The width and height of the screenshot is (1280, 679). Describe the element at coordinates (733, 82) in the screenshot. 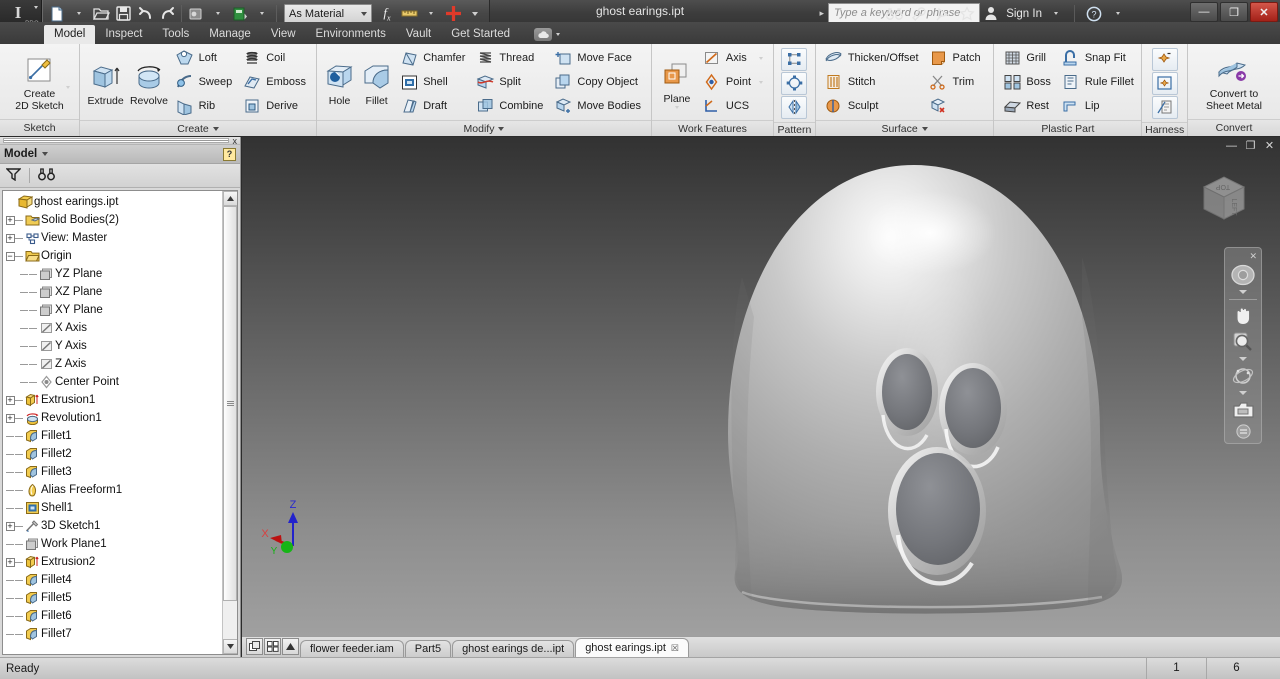

I see `point-button: Point` at that location.